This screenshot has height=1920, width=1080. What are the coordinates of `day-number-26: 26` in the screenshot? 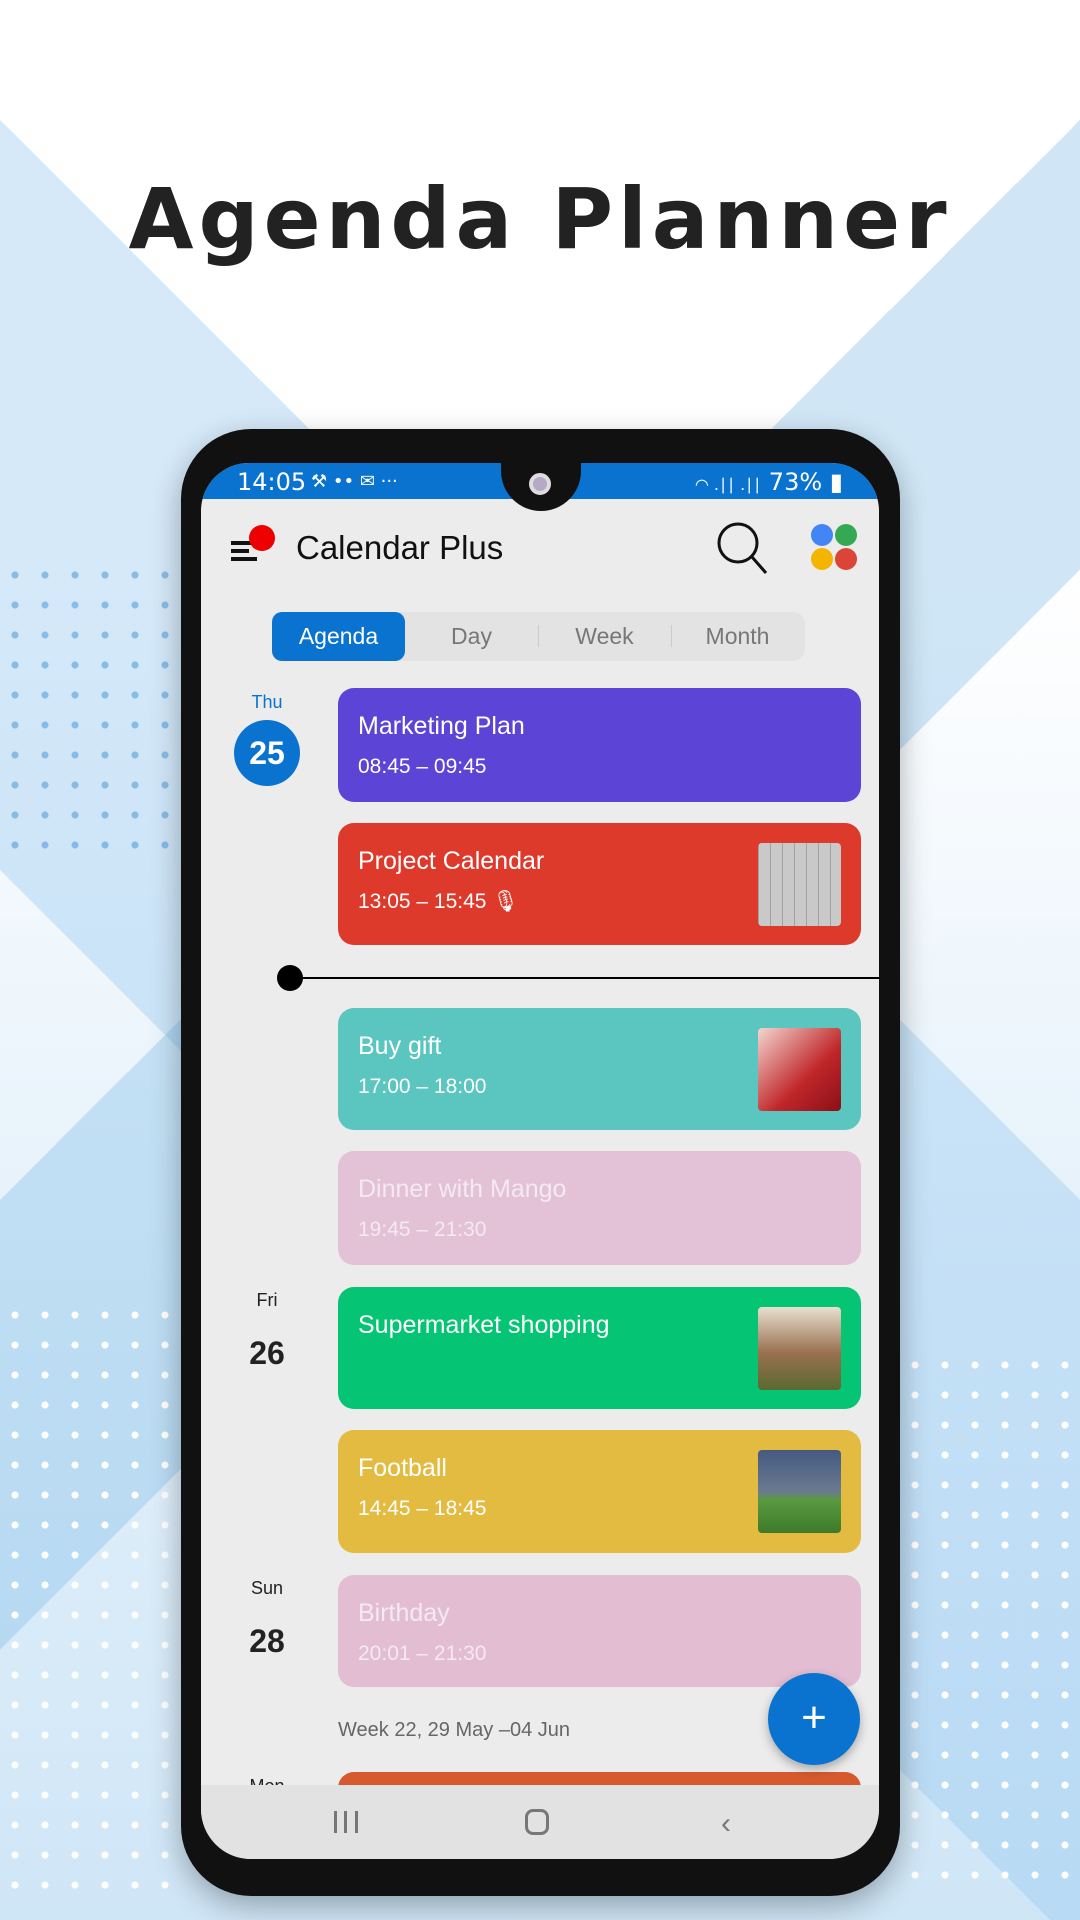 It's located at (267, 1353).